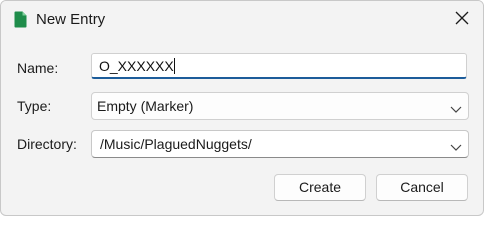  What do you see at coordinates (145, 106) in the screenshot?
I see `type-selected-value: Empty (Marker)` at bounding box center [145, 106].